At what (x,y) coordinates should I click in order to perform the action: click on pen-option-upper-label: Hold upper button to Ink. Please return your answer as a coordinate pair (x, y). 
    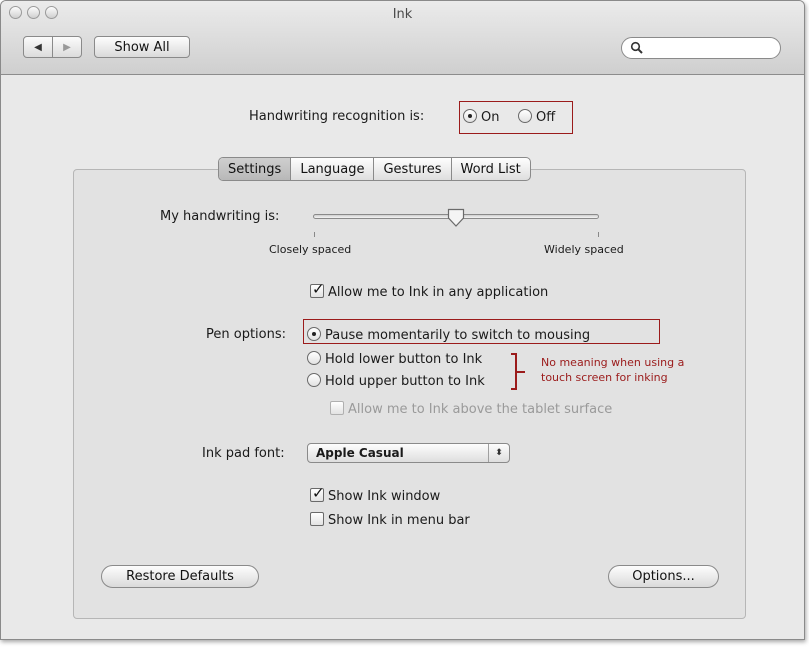
    Looking at the image, I should click on (405, 381).